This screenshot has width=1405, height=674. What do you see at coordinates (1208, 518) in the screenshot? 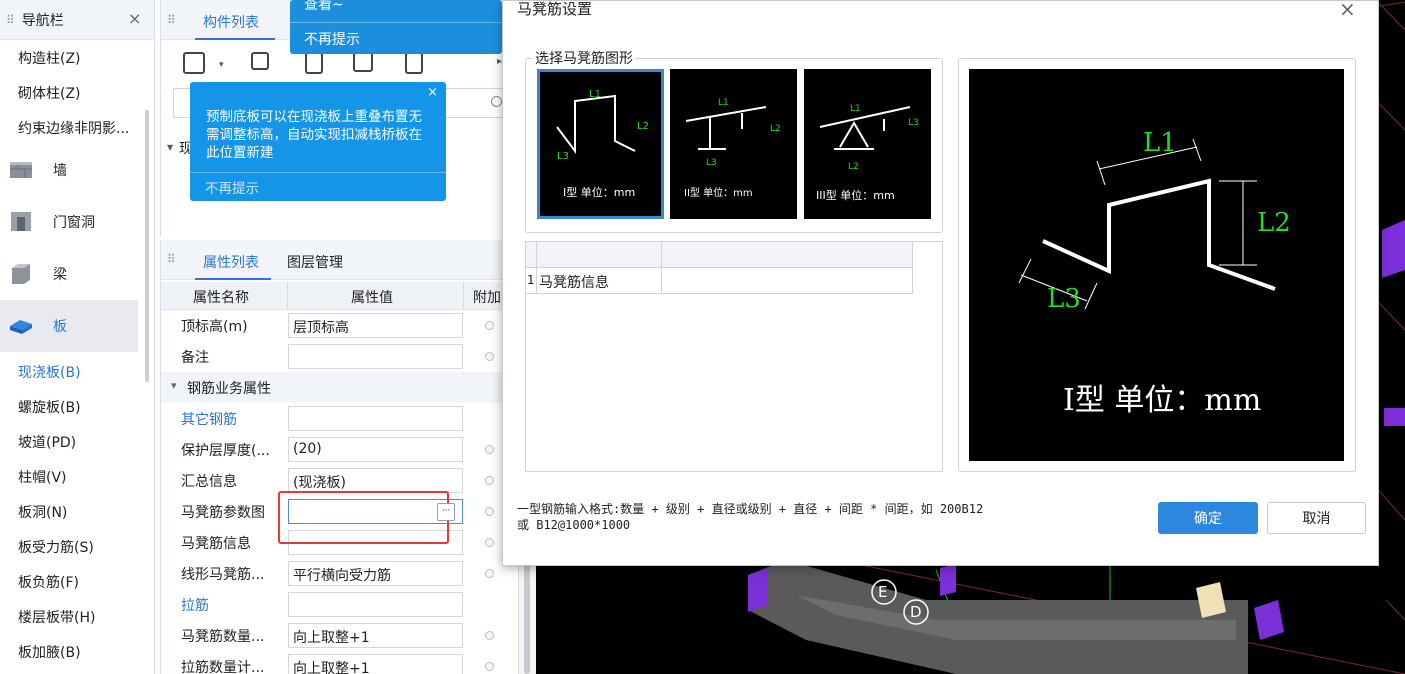
I see `confirm-button: 确定` at bounding box center [1208, 518].